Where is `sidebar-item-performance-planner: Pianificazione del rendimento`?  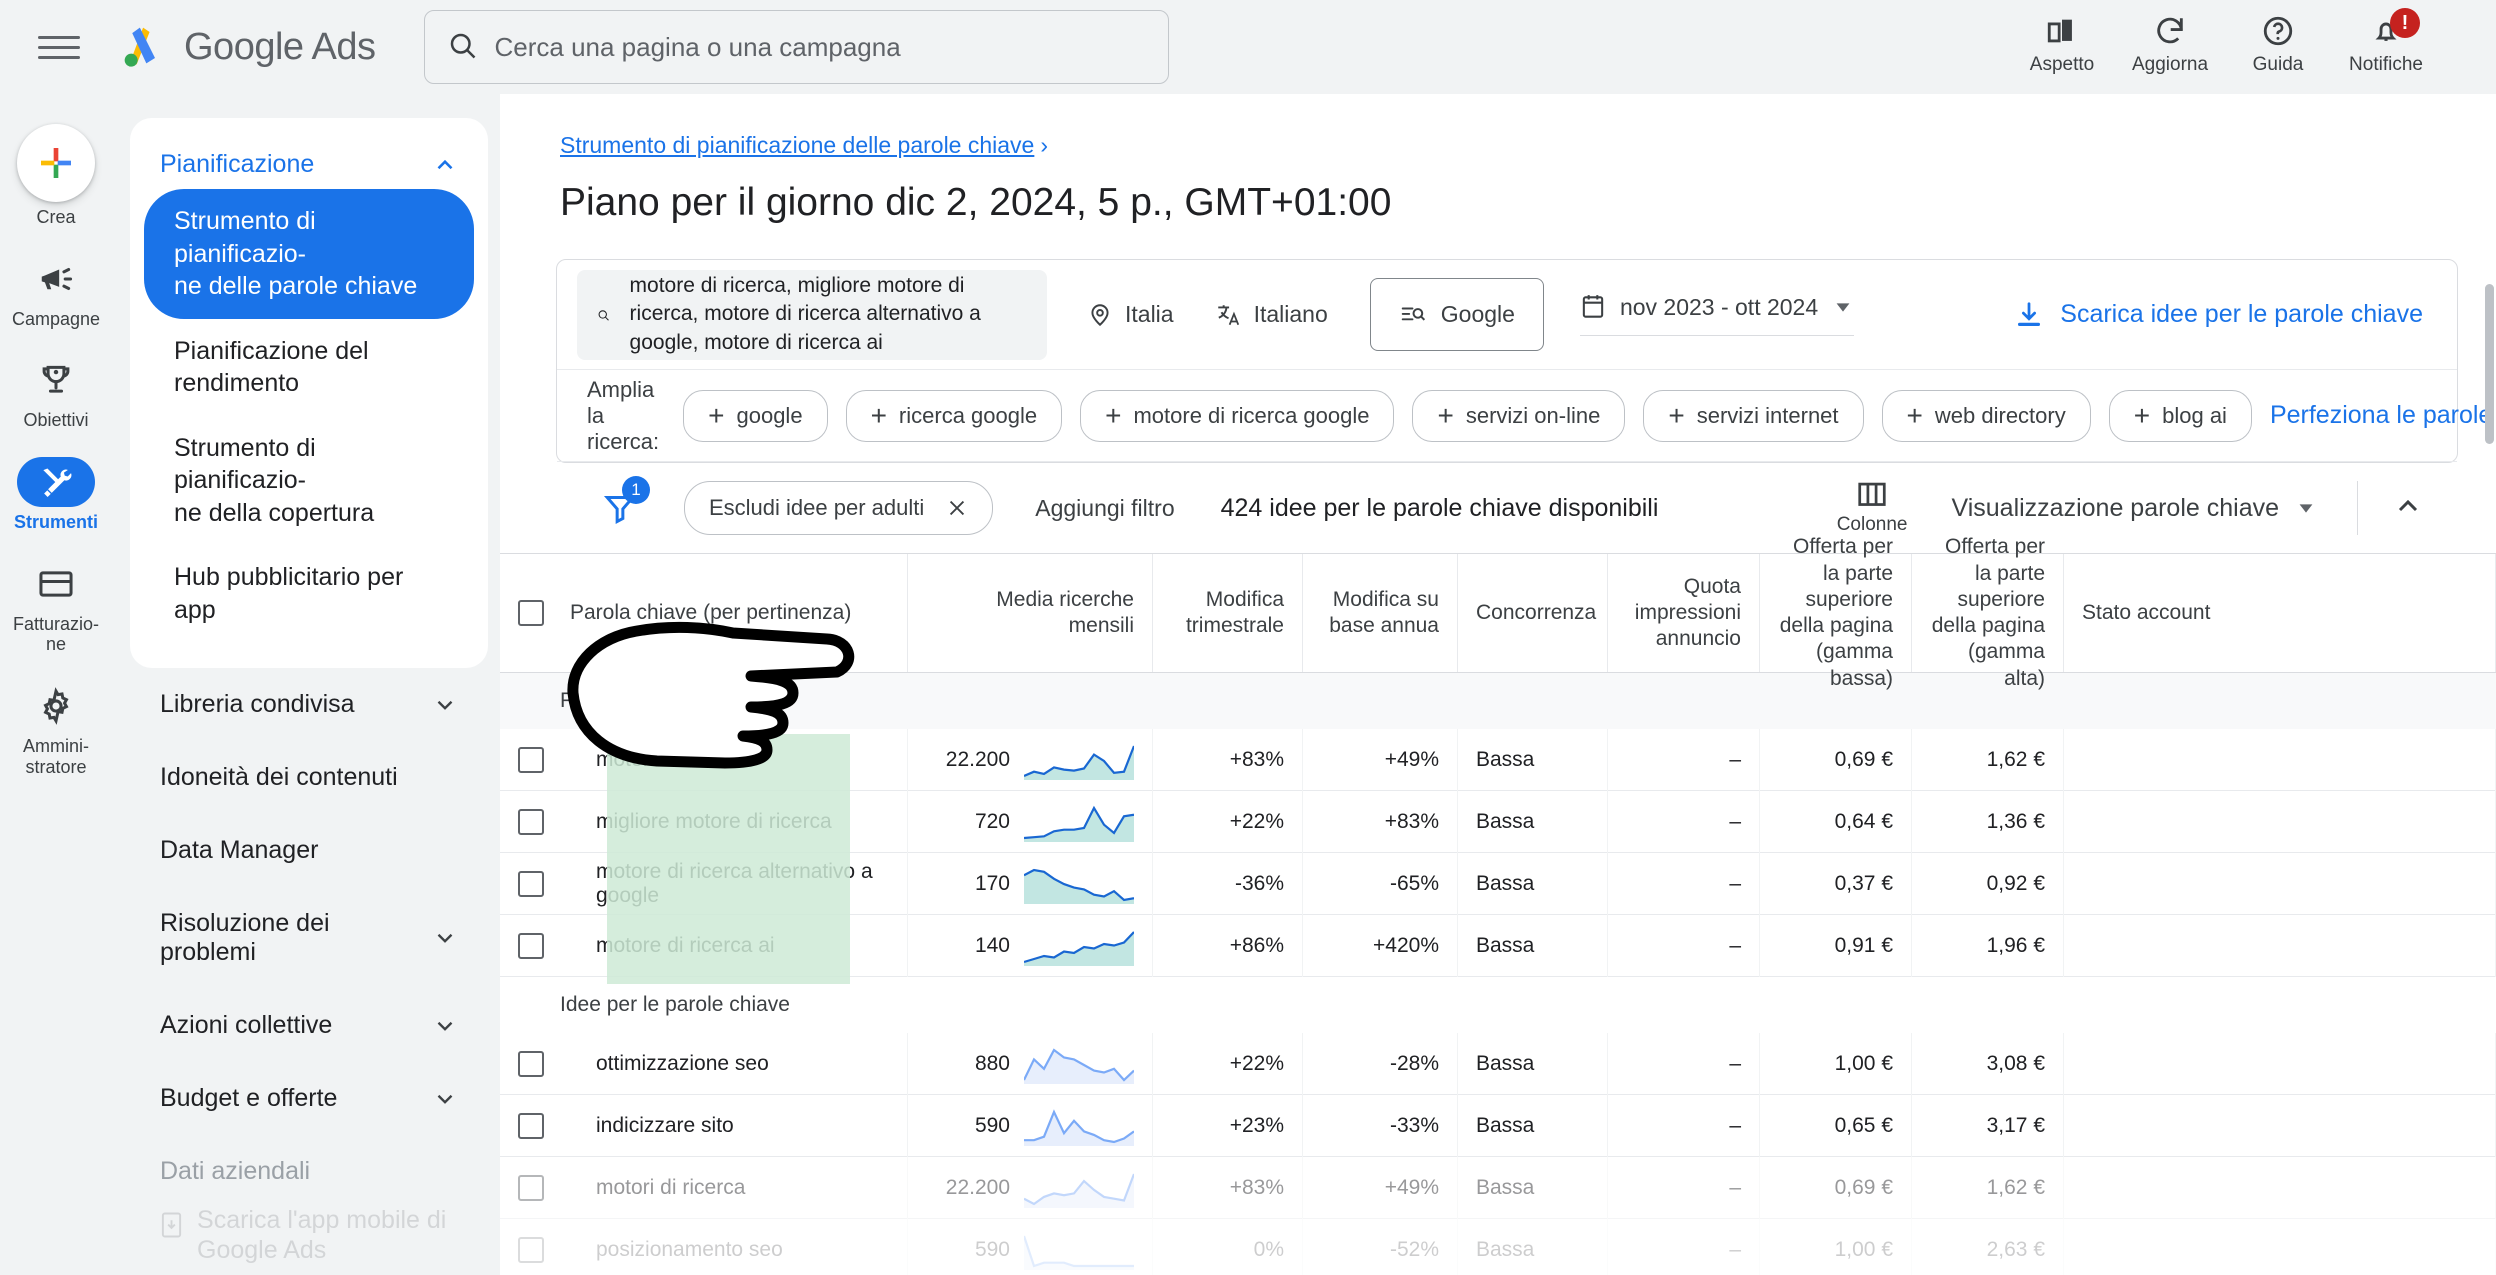 sidebar-item-performance-planner: Pianificazione del rendimento is located at coordinates (309, 367).